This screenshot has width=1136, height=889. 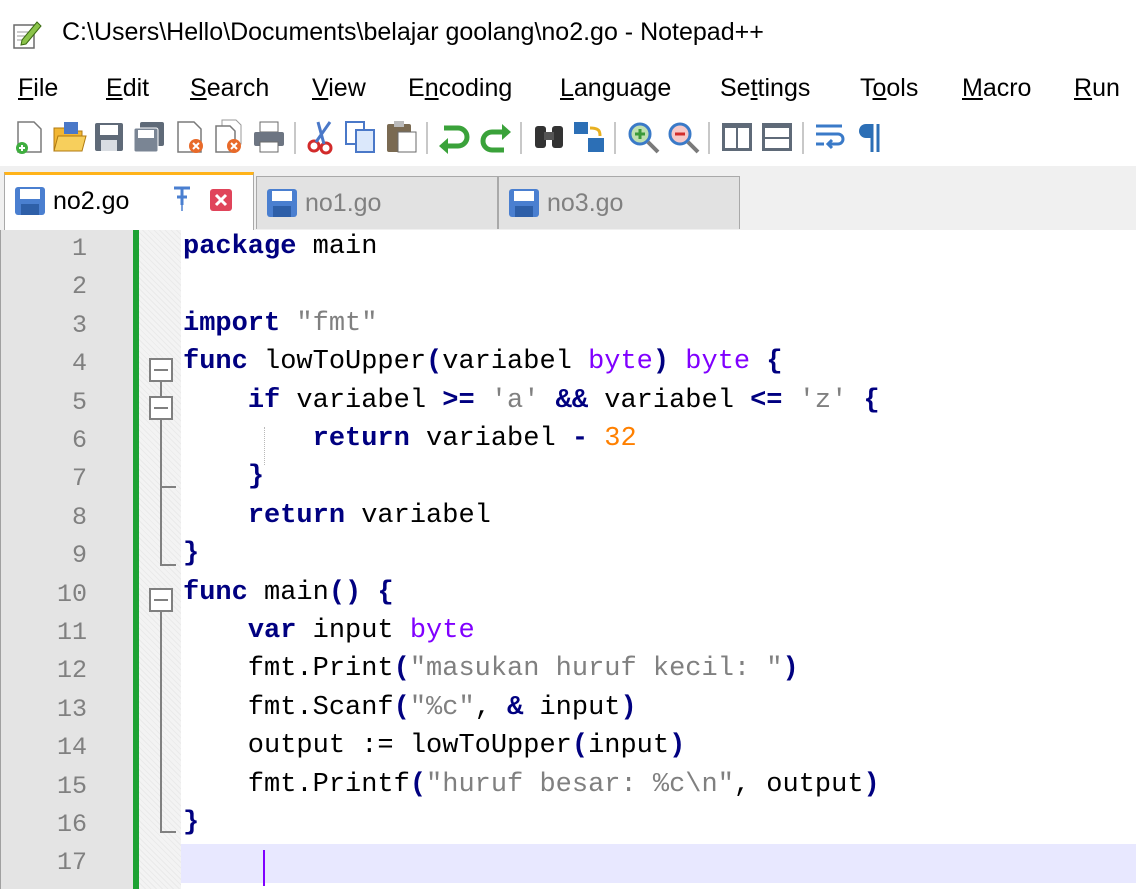 I want to click on print-icon, so click(x=269, y=137).